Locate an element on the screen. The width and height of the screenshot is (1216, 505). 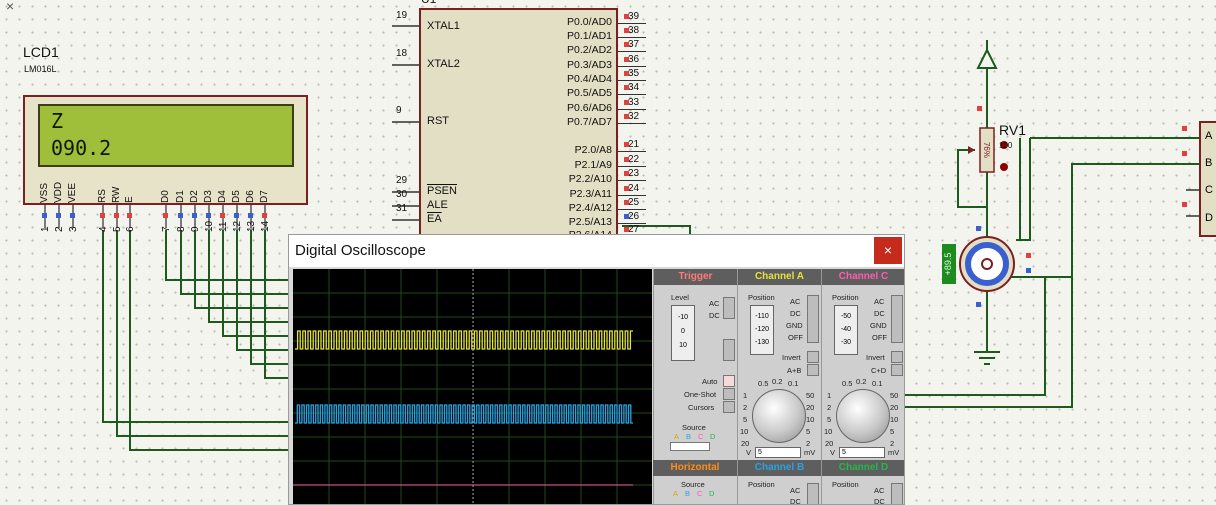
channel-c-coupling-switch is located at coordinates (897, 319).